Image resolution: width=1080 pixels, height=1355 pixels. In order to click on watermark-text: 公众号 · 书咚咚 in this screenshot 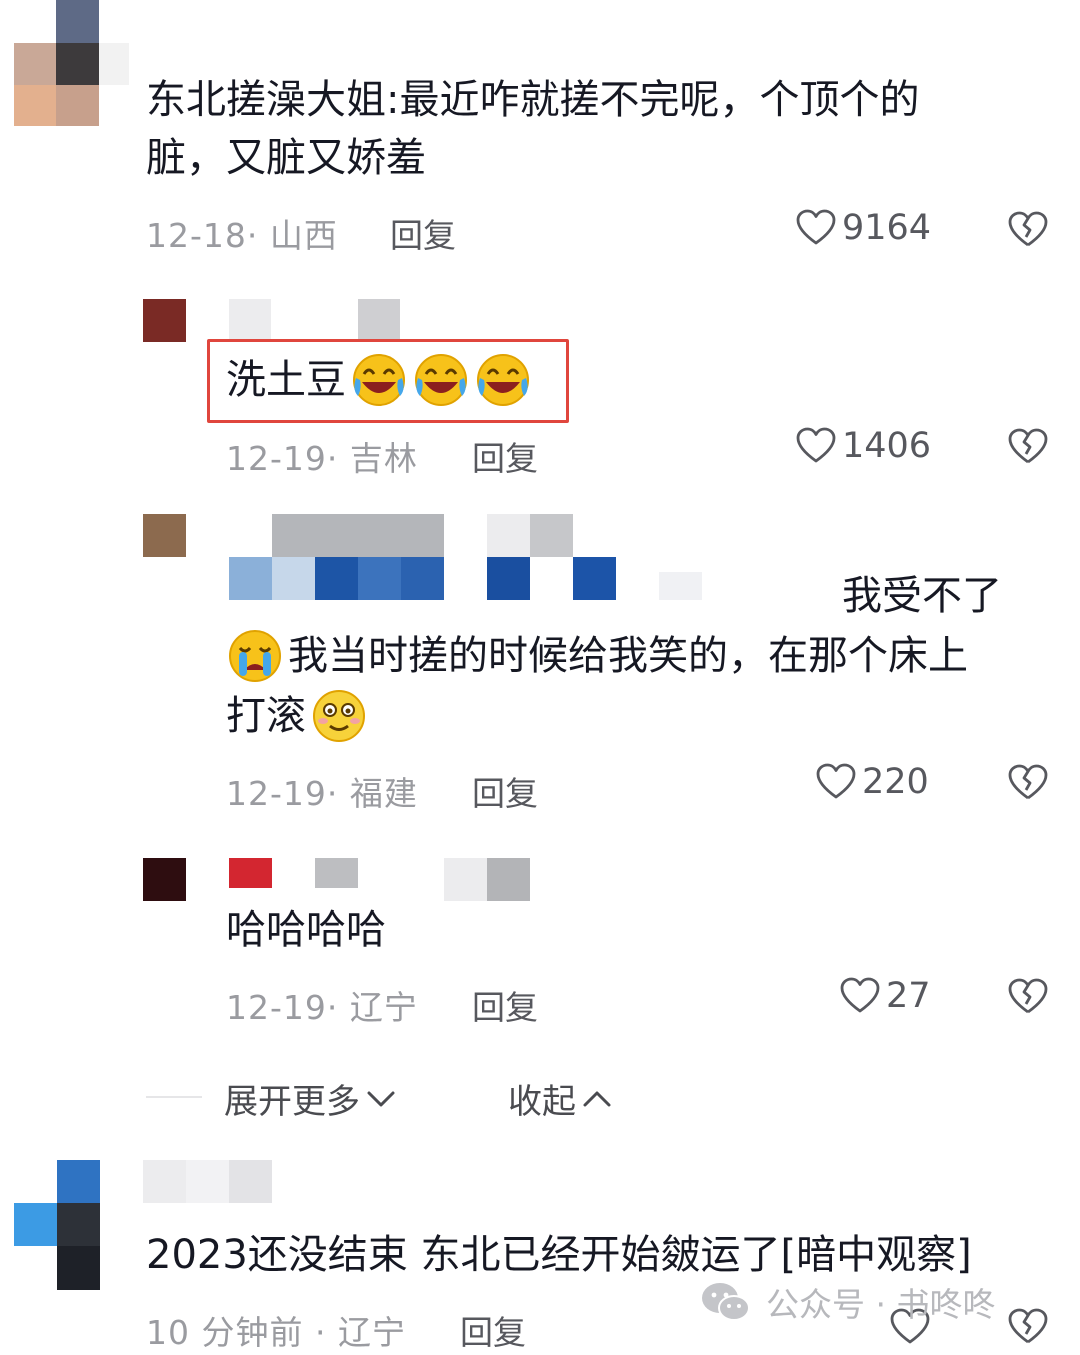, I will do `click(881, 1304)`.